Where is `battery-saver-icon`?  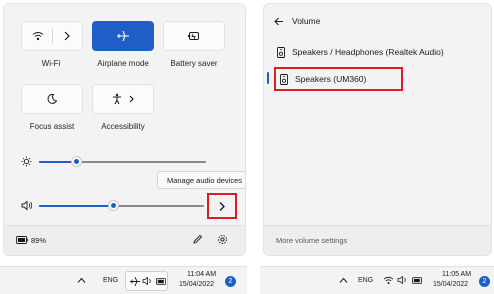
battery-saver-icon is located at coordinates (194, 36).